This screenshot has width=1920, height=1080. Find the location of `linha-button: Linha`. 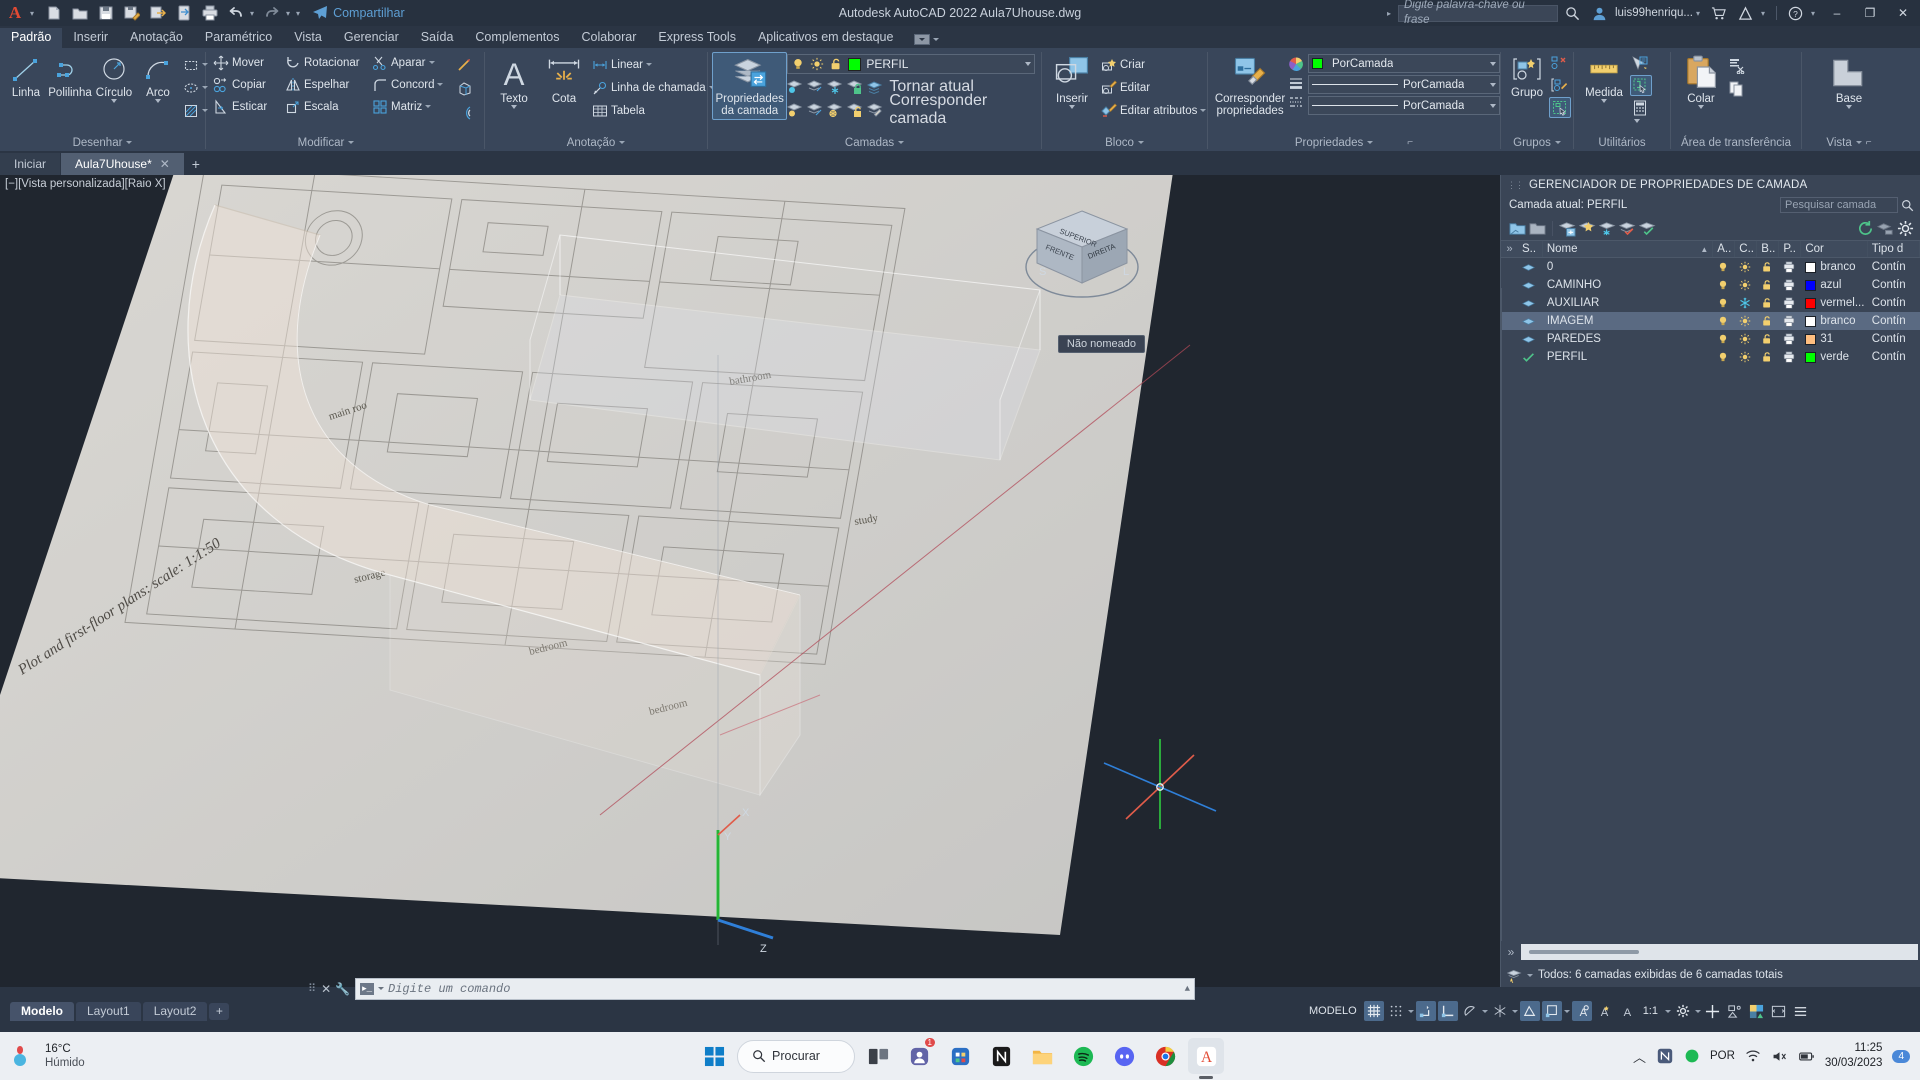

linha-button: Linha is located at coordinates (26, 77).